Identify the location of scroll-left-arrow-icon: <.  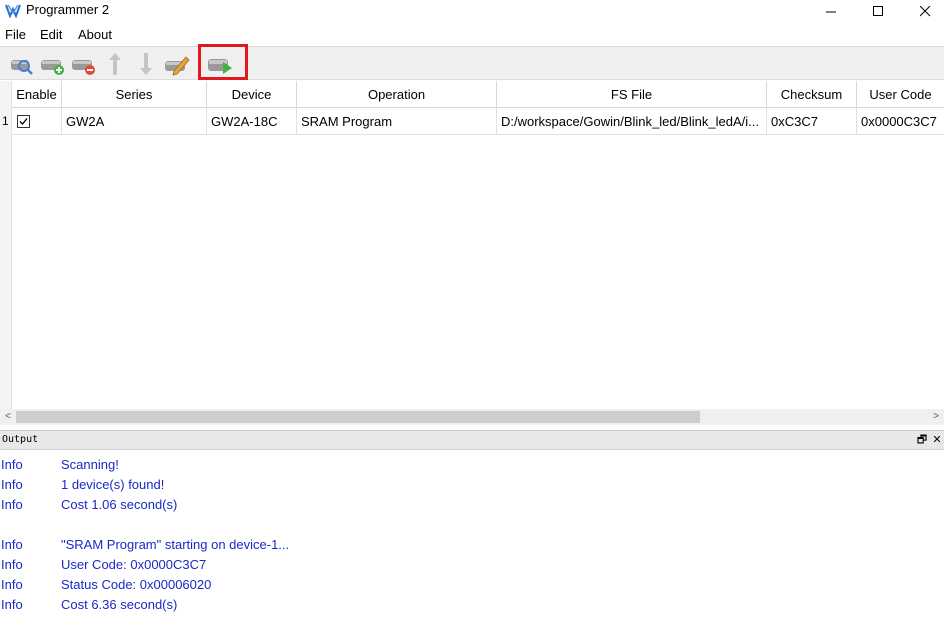
(8, 417).